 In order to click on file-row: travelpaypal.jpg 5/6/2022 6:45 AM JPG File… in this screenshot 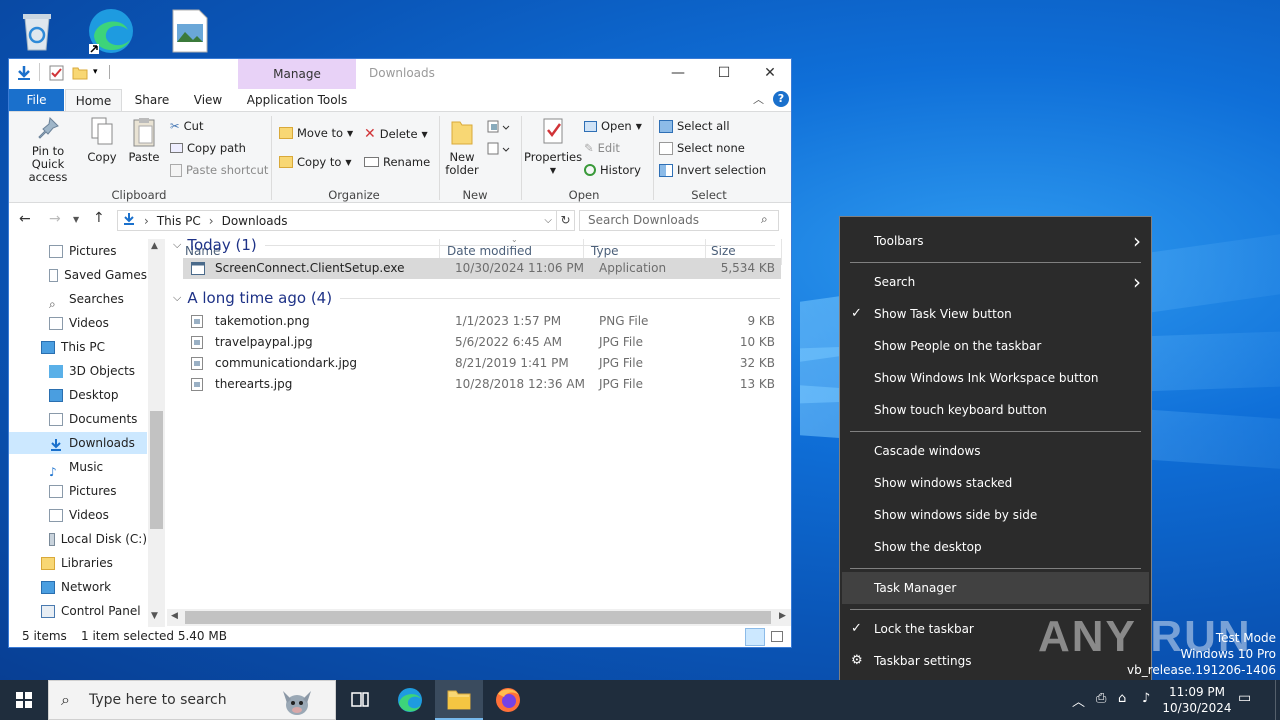, I will do `click(482, 342)`.